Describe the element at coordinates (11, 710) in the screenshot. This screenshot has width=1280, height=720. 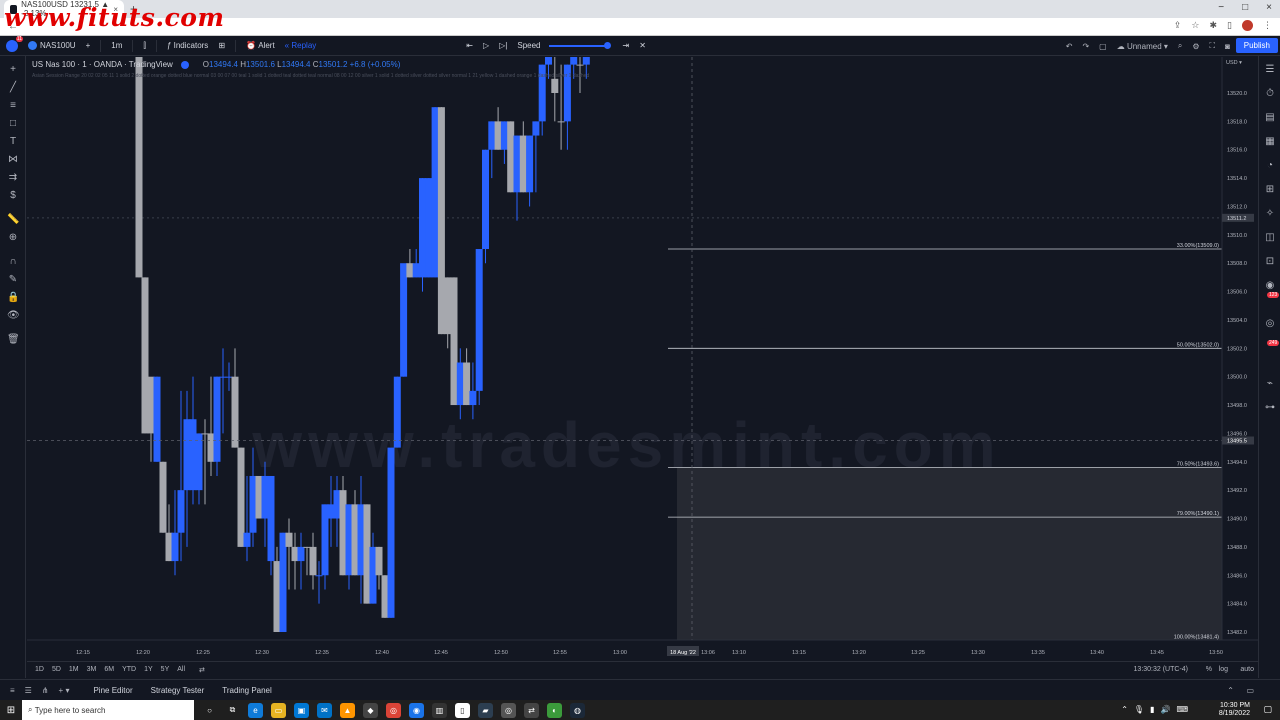
I see `windows-start-icon: ⊞` at that location.